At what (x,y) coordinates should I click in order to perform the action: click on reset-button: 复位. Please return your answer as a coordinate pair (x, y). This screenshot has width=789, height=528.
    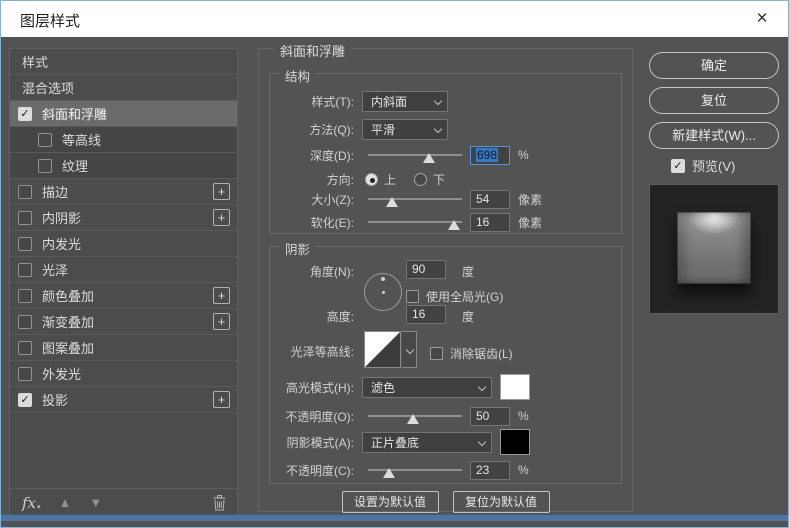
    Looking at the image, I should click on (714, 100).